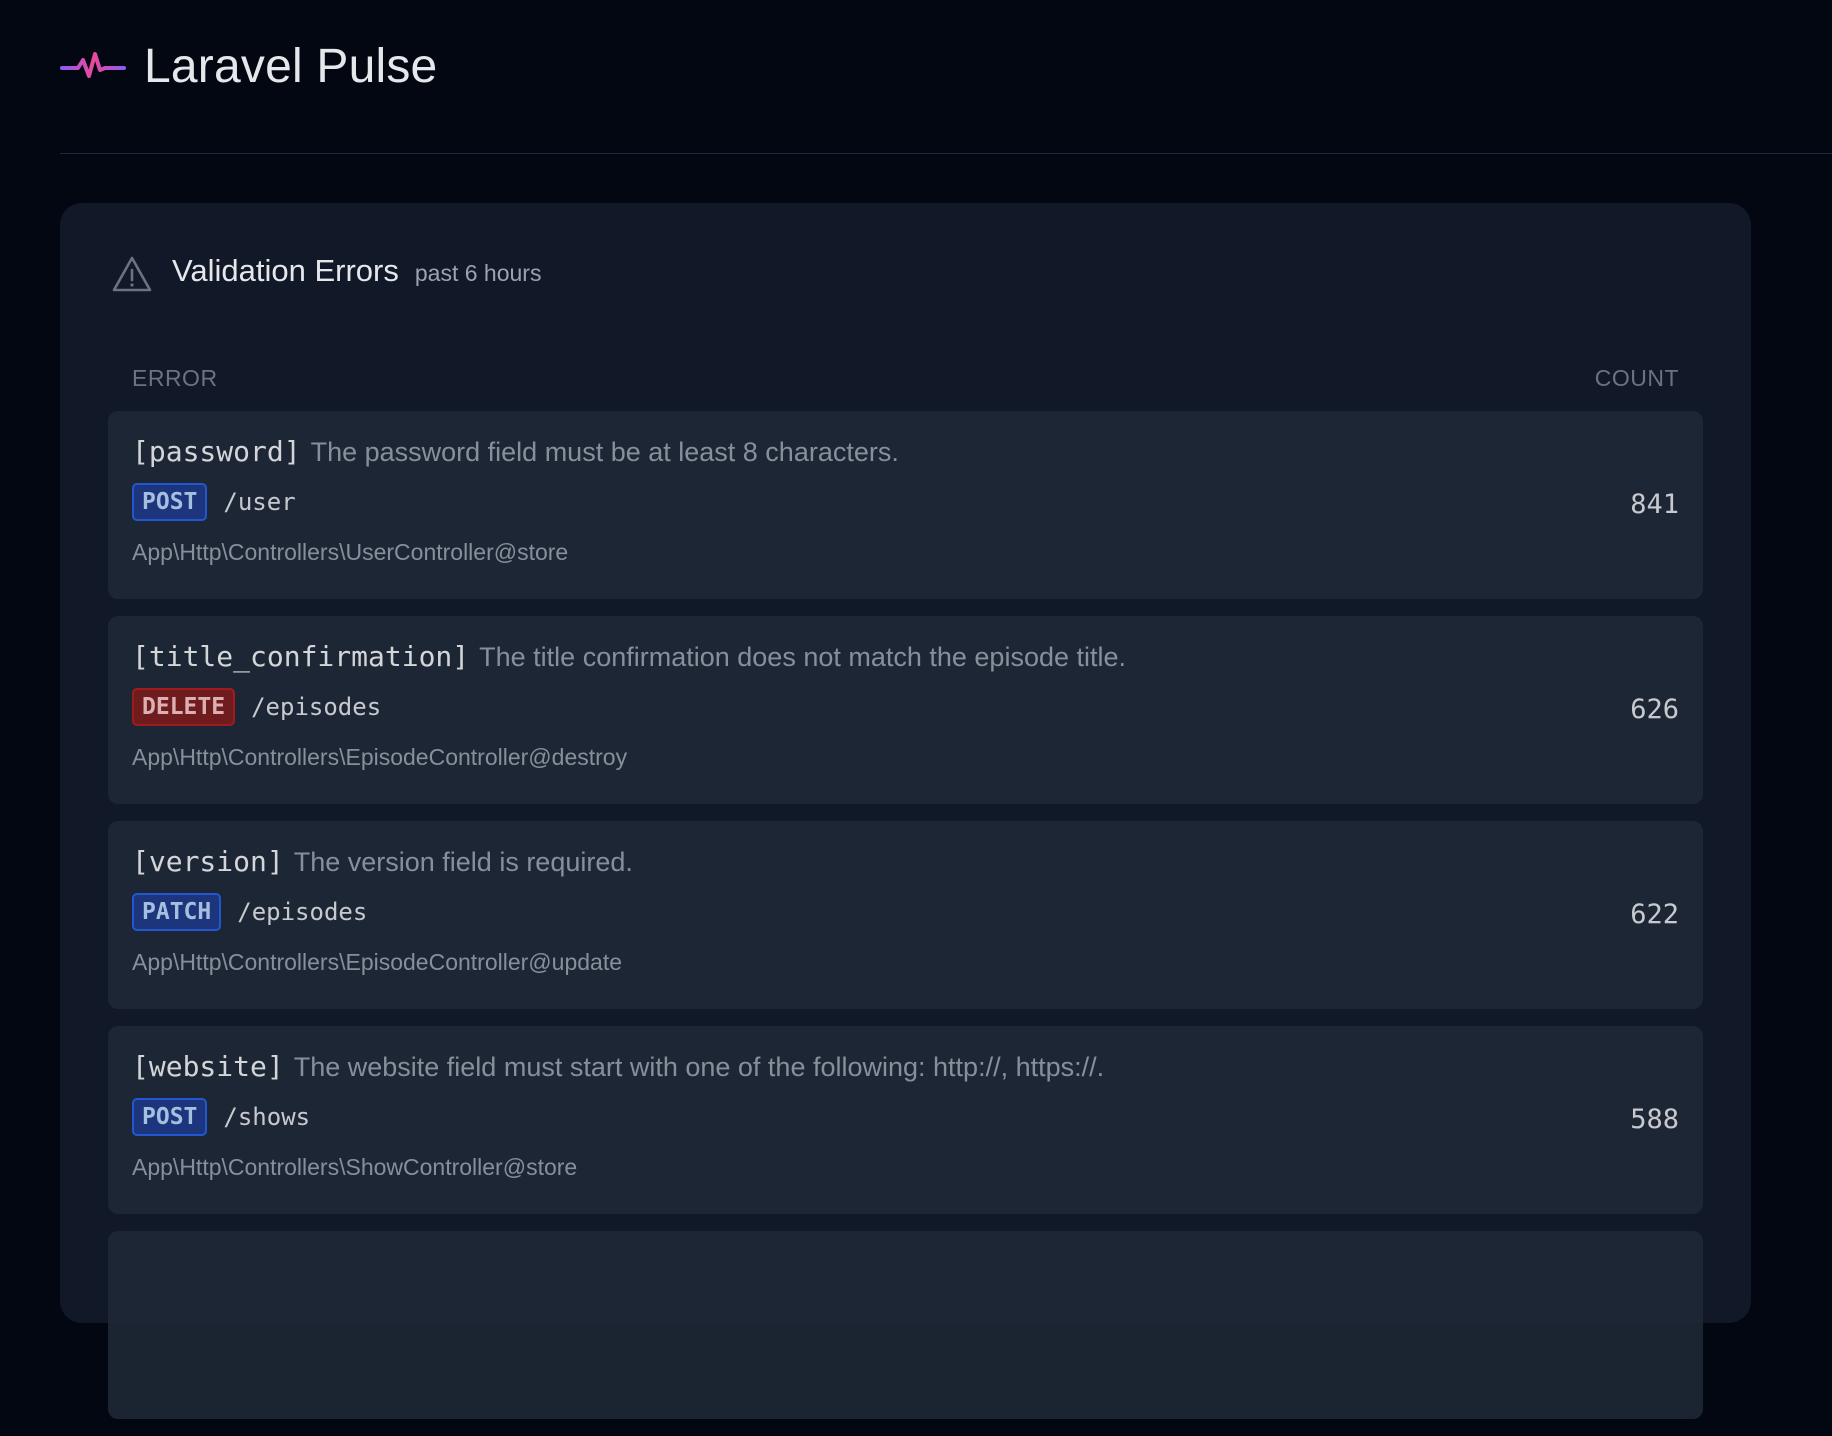 The height and width of the screenshot is (1436, 1832). Describe the element at coordinates (1636, 378) in the screenshot. I see `column-header-count: COUNT` at that location.